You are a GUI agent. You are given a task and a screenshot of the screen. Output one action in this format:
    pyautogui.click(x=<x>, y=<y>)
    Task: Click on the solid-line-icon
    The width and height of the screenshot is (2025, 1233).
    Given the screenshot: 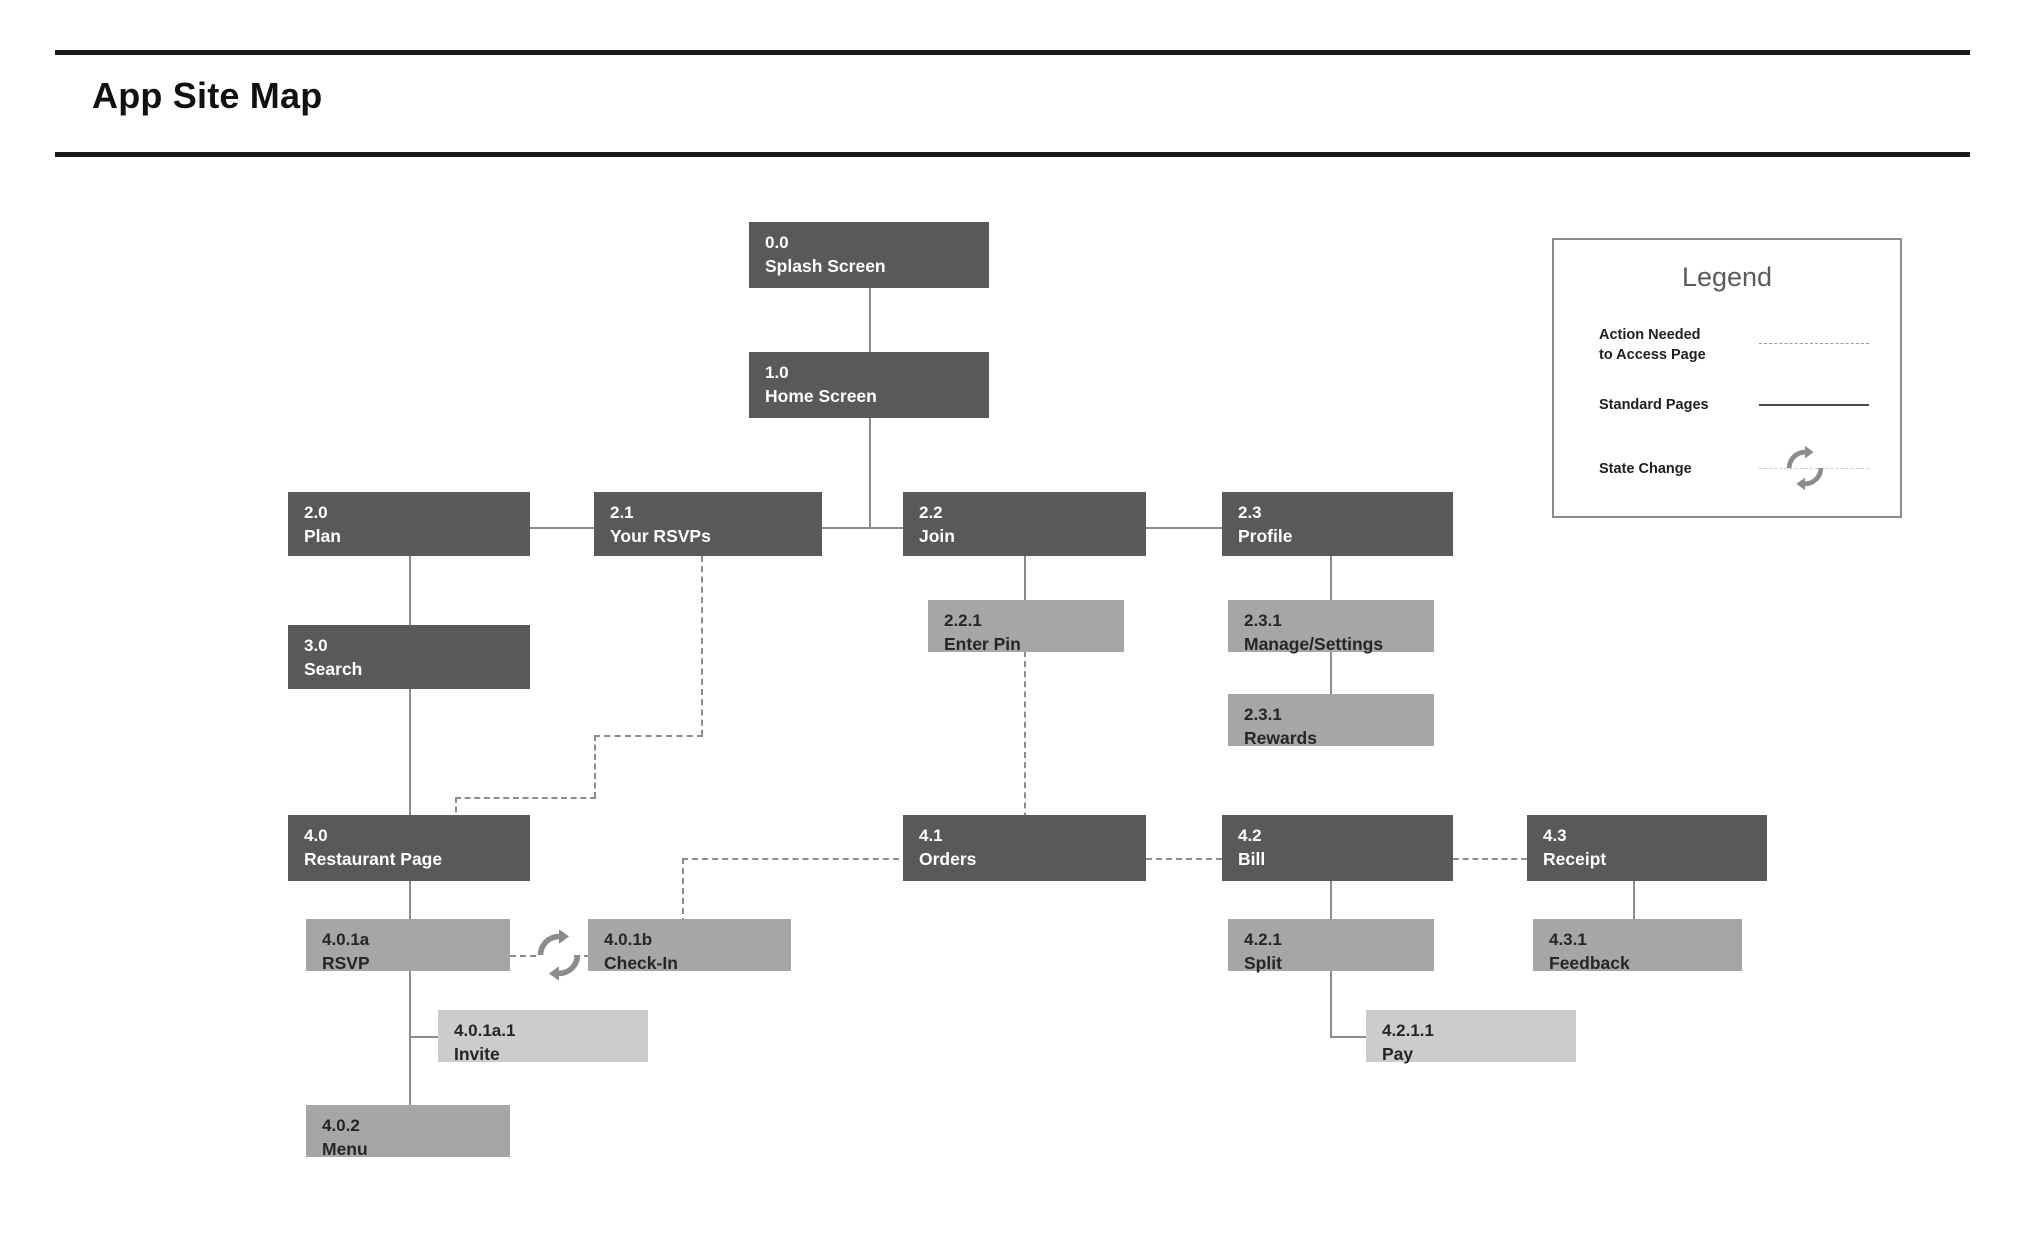 What is the action you would take?
    pyautogui.click(x=1814, y=405)
    